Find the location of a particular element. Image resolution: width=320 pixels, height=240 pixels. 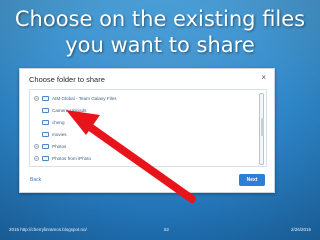

footer-page-number: 82 is located at coordinates (167, 229).